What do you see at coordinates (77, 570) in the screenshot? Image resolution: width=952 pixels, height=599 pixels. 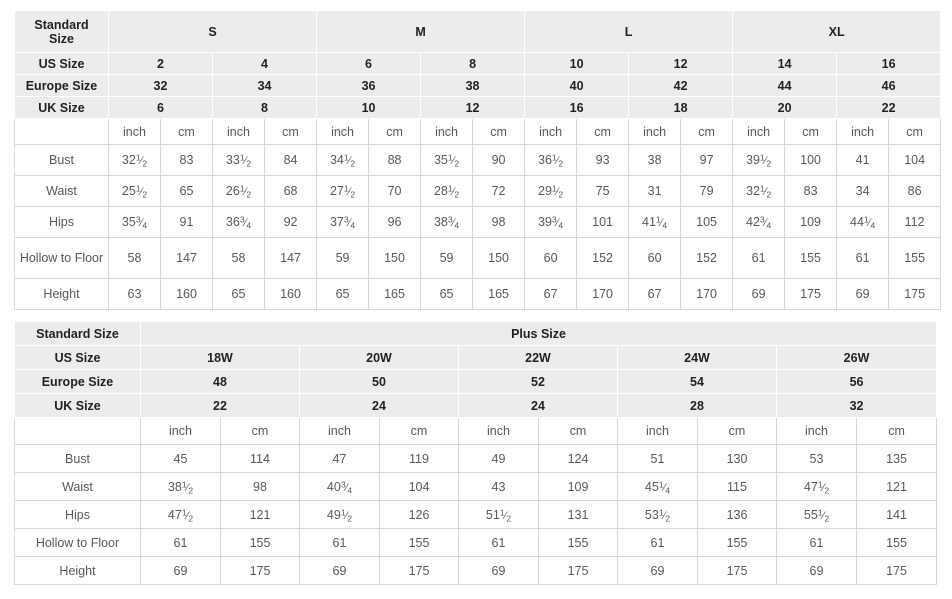 I see `measurement-label-height-plus: Height` at bounding box center [77, 570].